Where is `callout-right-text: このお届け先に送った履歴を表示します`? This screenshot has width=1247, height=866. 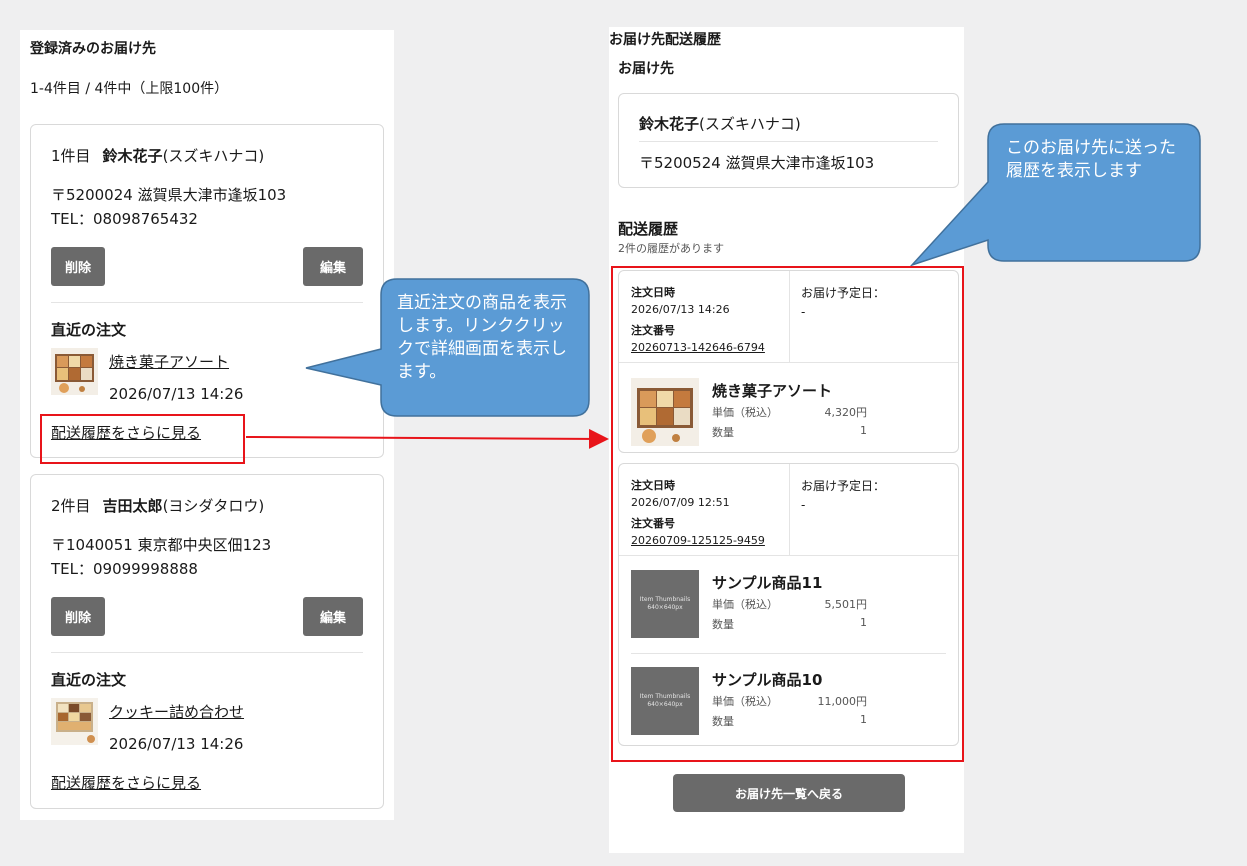 callout-right-text: このお届け先に送った履歴を表示します is located at coordinates (1091, 159).